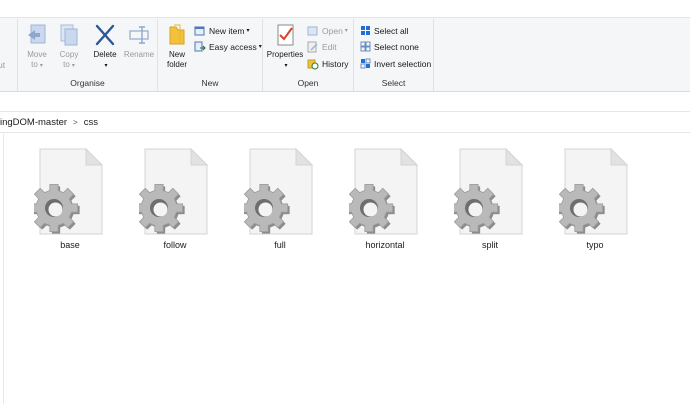  I want to click on copy-to-label-2: to, so click(66, 64).